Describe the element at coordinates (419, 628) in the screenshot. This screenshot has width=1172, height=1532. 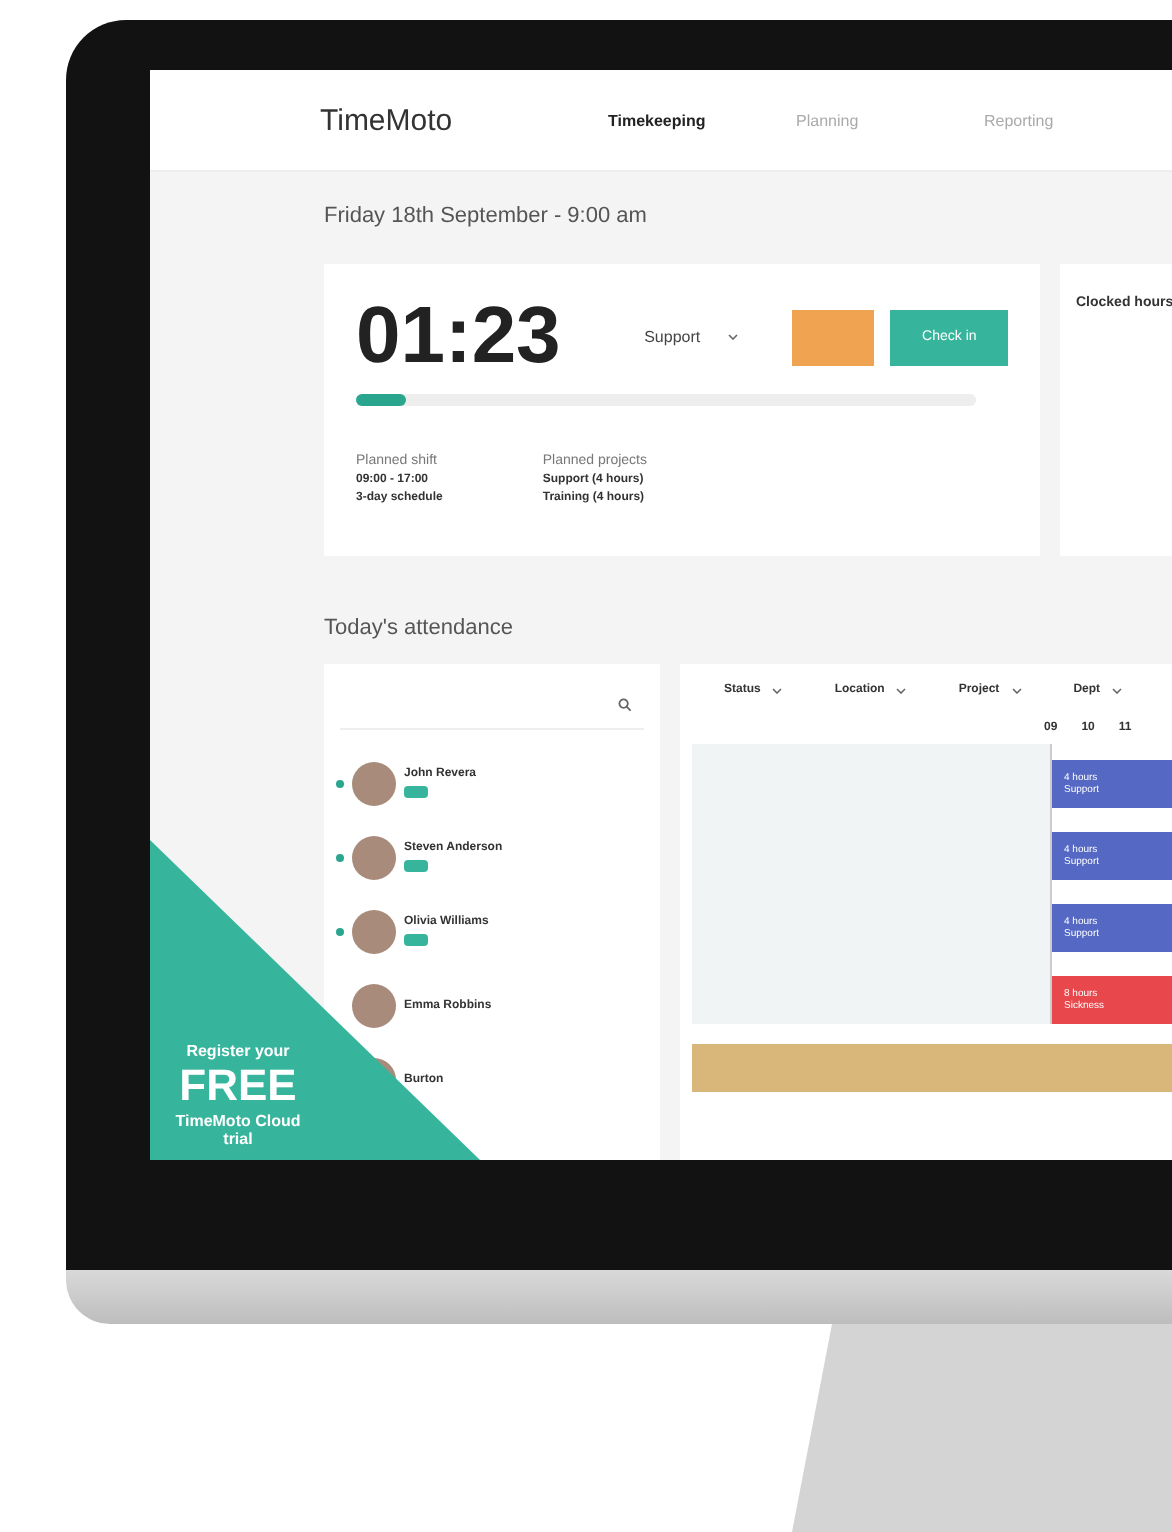
I see `section-title: Today's attendance` at that location.